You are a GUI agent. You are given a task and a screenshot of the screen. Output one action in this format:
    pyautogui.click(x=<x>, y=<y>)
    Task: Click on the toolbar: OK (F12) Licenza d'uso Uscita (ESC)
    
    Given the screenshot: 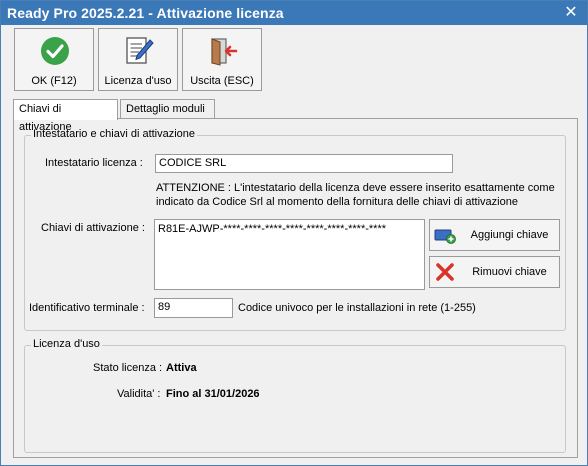 What is the action you would take?
    pyautogui.click(x=294, y=60)
    